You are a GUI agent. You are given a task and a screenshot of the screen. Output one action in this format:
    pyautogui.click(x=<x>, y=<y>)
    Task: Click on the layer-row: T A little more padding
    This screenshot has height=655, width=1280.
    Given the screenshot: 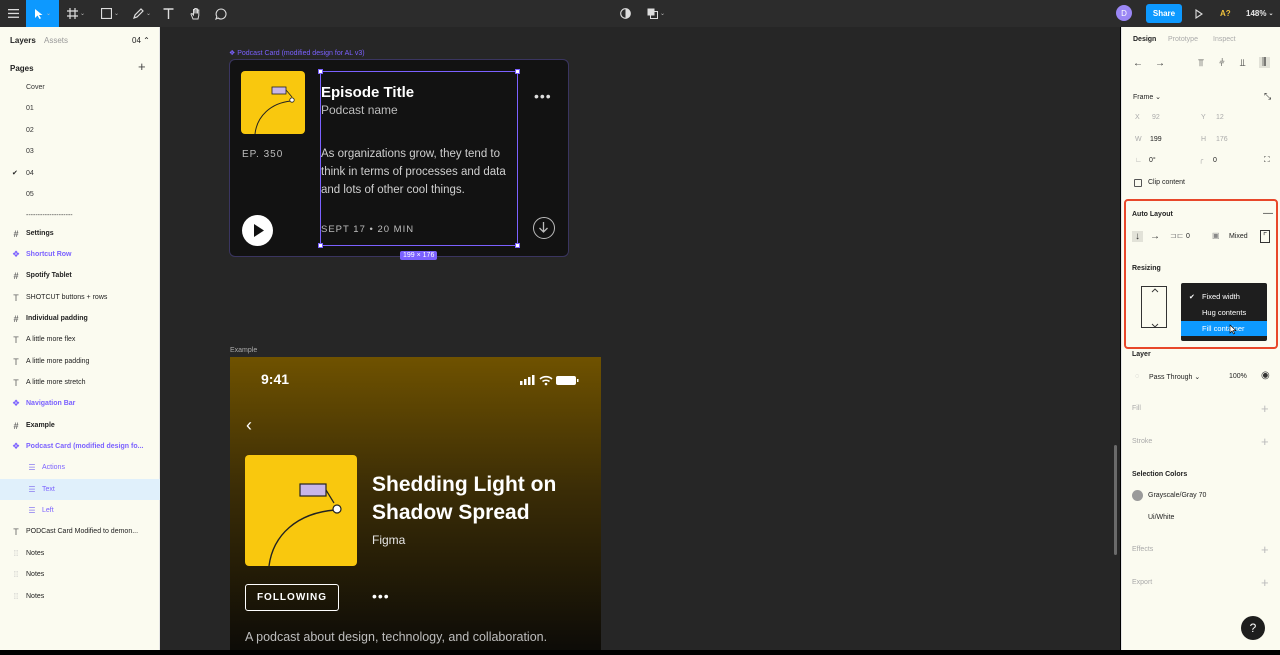 What is the action you would take?
    pyautogui.click(x=80, y=361)
    